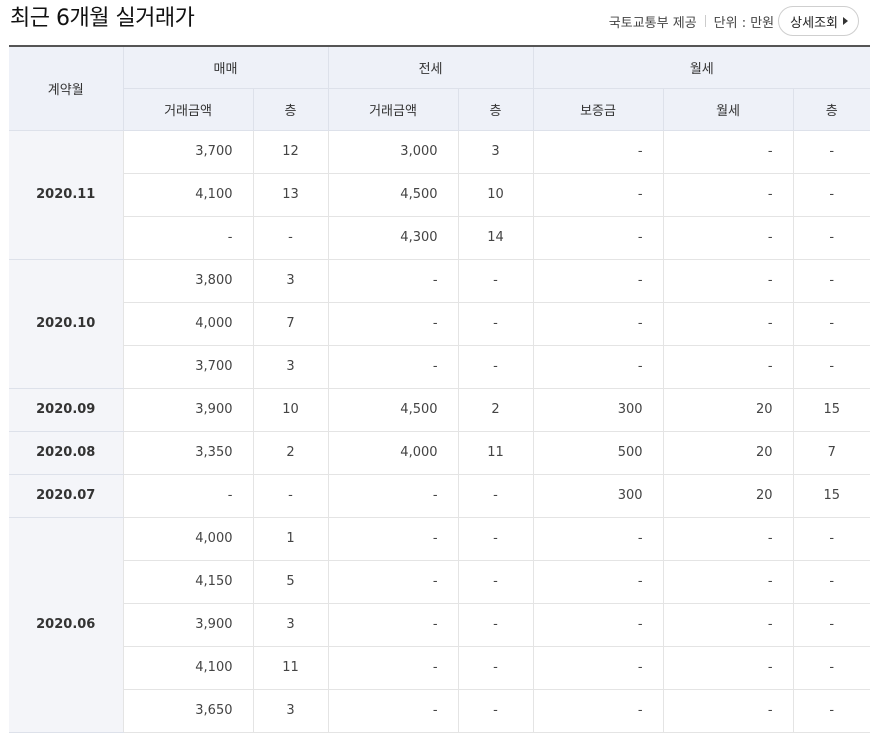 This screenshot has width=873, height=742. I want to click on jeonse-price-cell: 4,500, so click(393, 410).